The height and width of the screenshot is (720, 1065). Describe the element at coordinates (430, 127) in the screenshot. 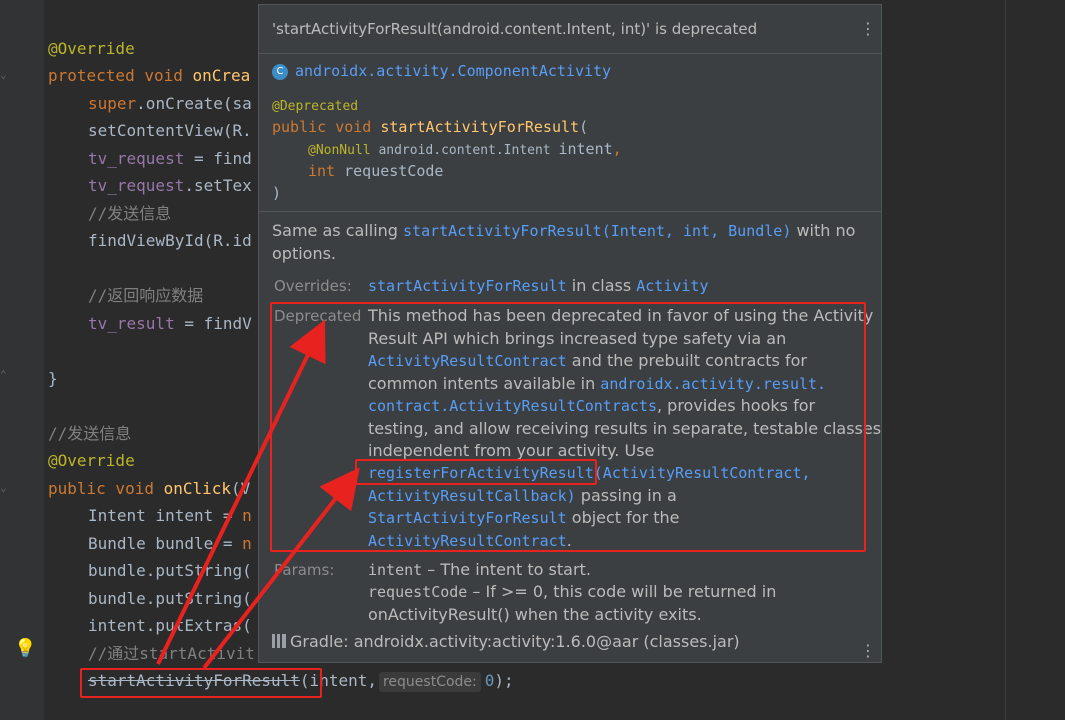

I see `signature-line: public void startActivityForResult(` at that location.